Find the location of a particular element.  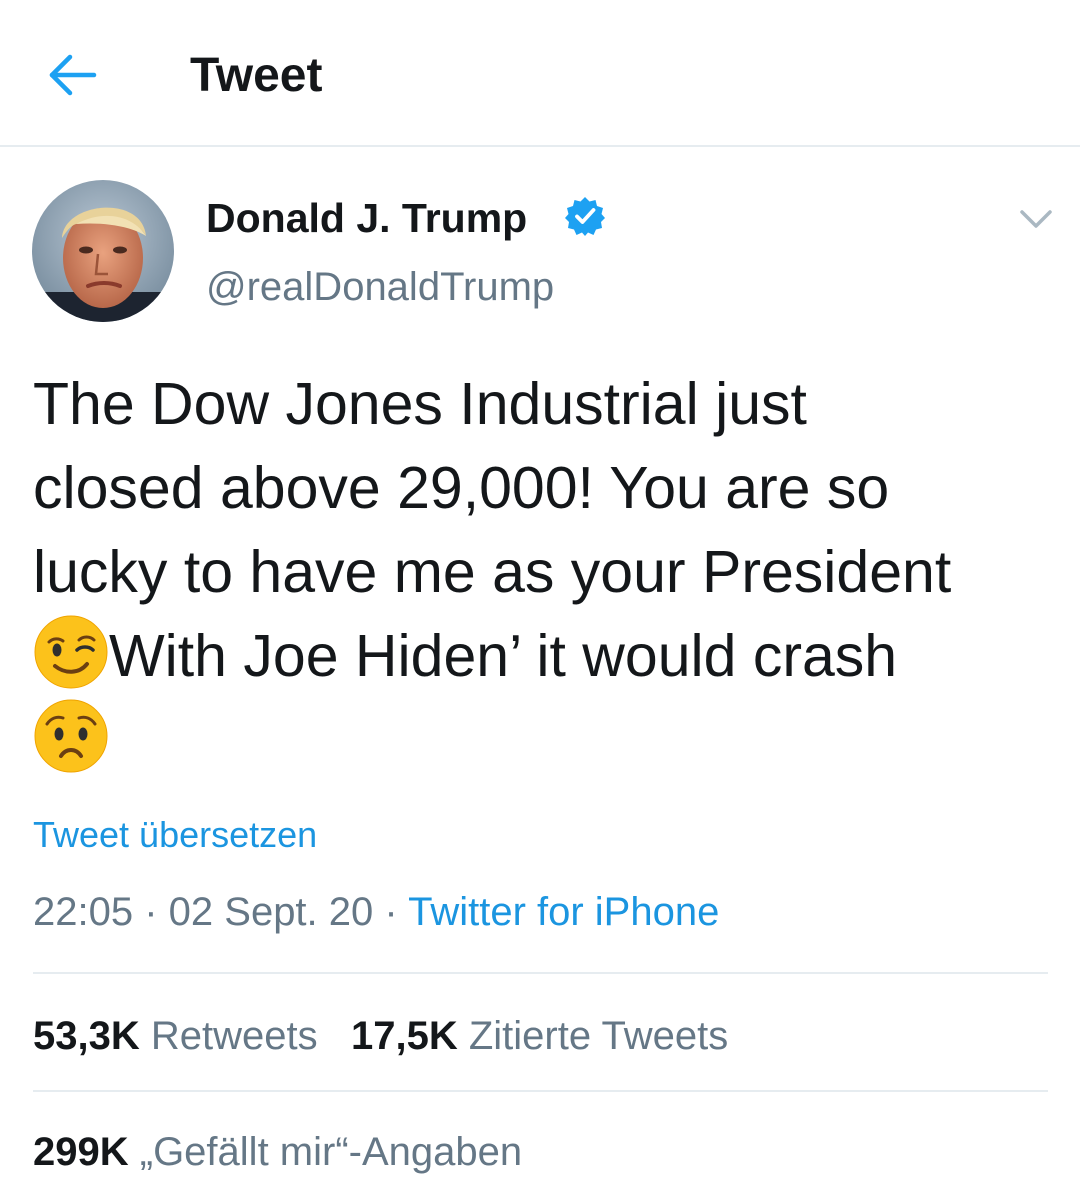

quote-tweets-stat: 17,5K Zitierte Tweets is located at coordinates (539, 1036).